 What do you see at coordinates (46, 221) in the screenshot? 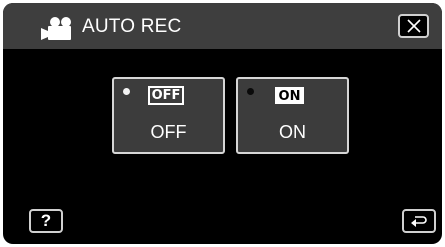
I see `help-button: ?` at bounding box center [46, 221].